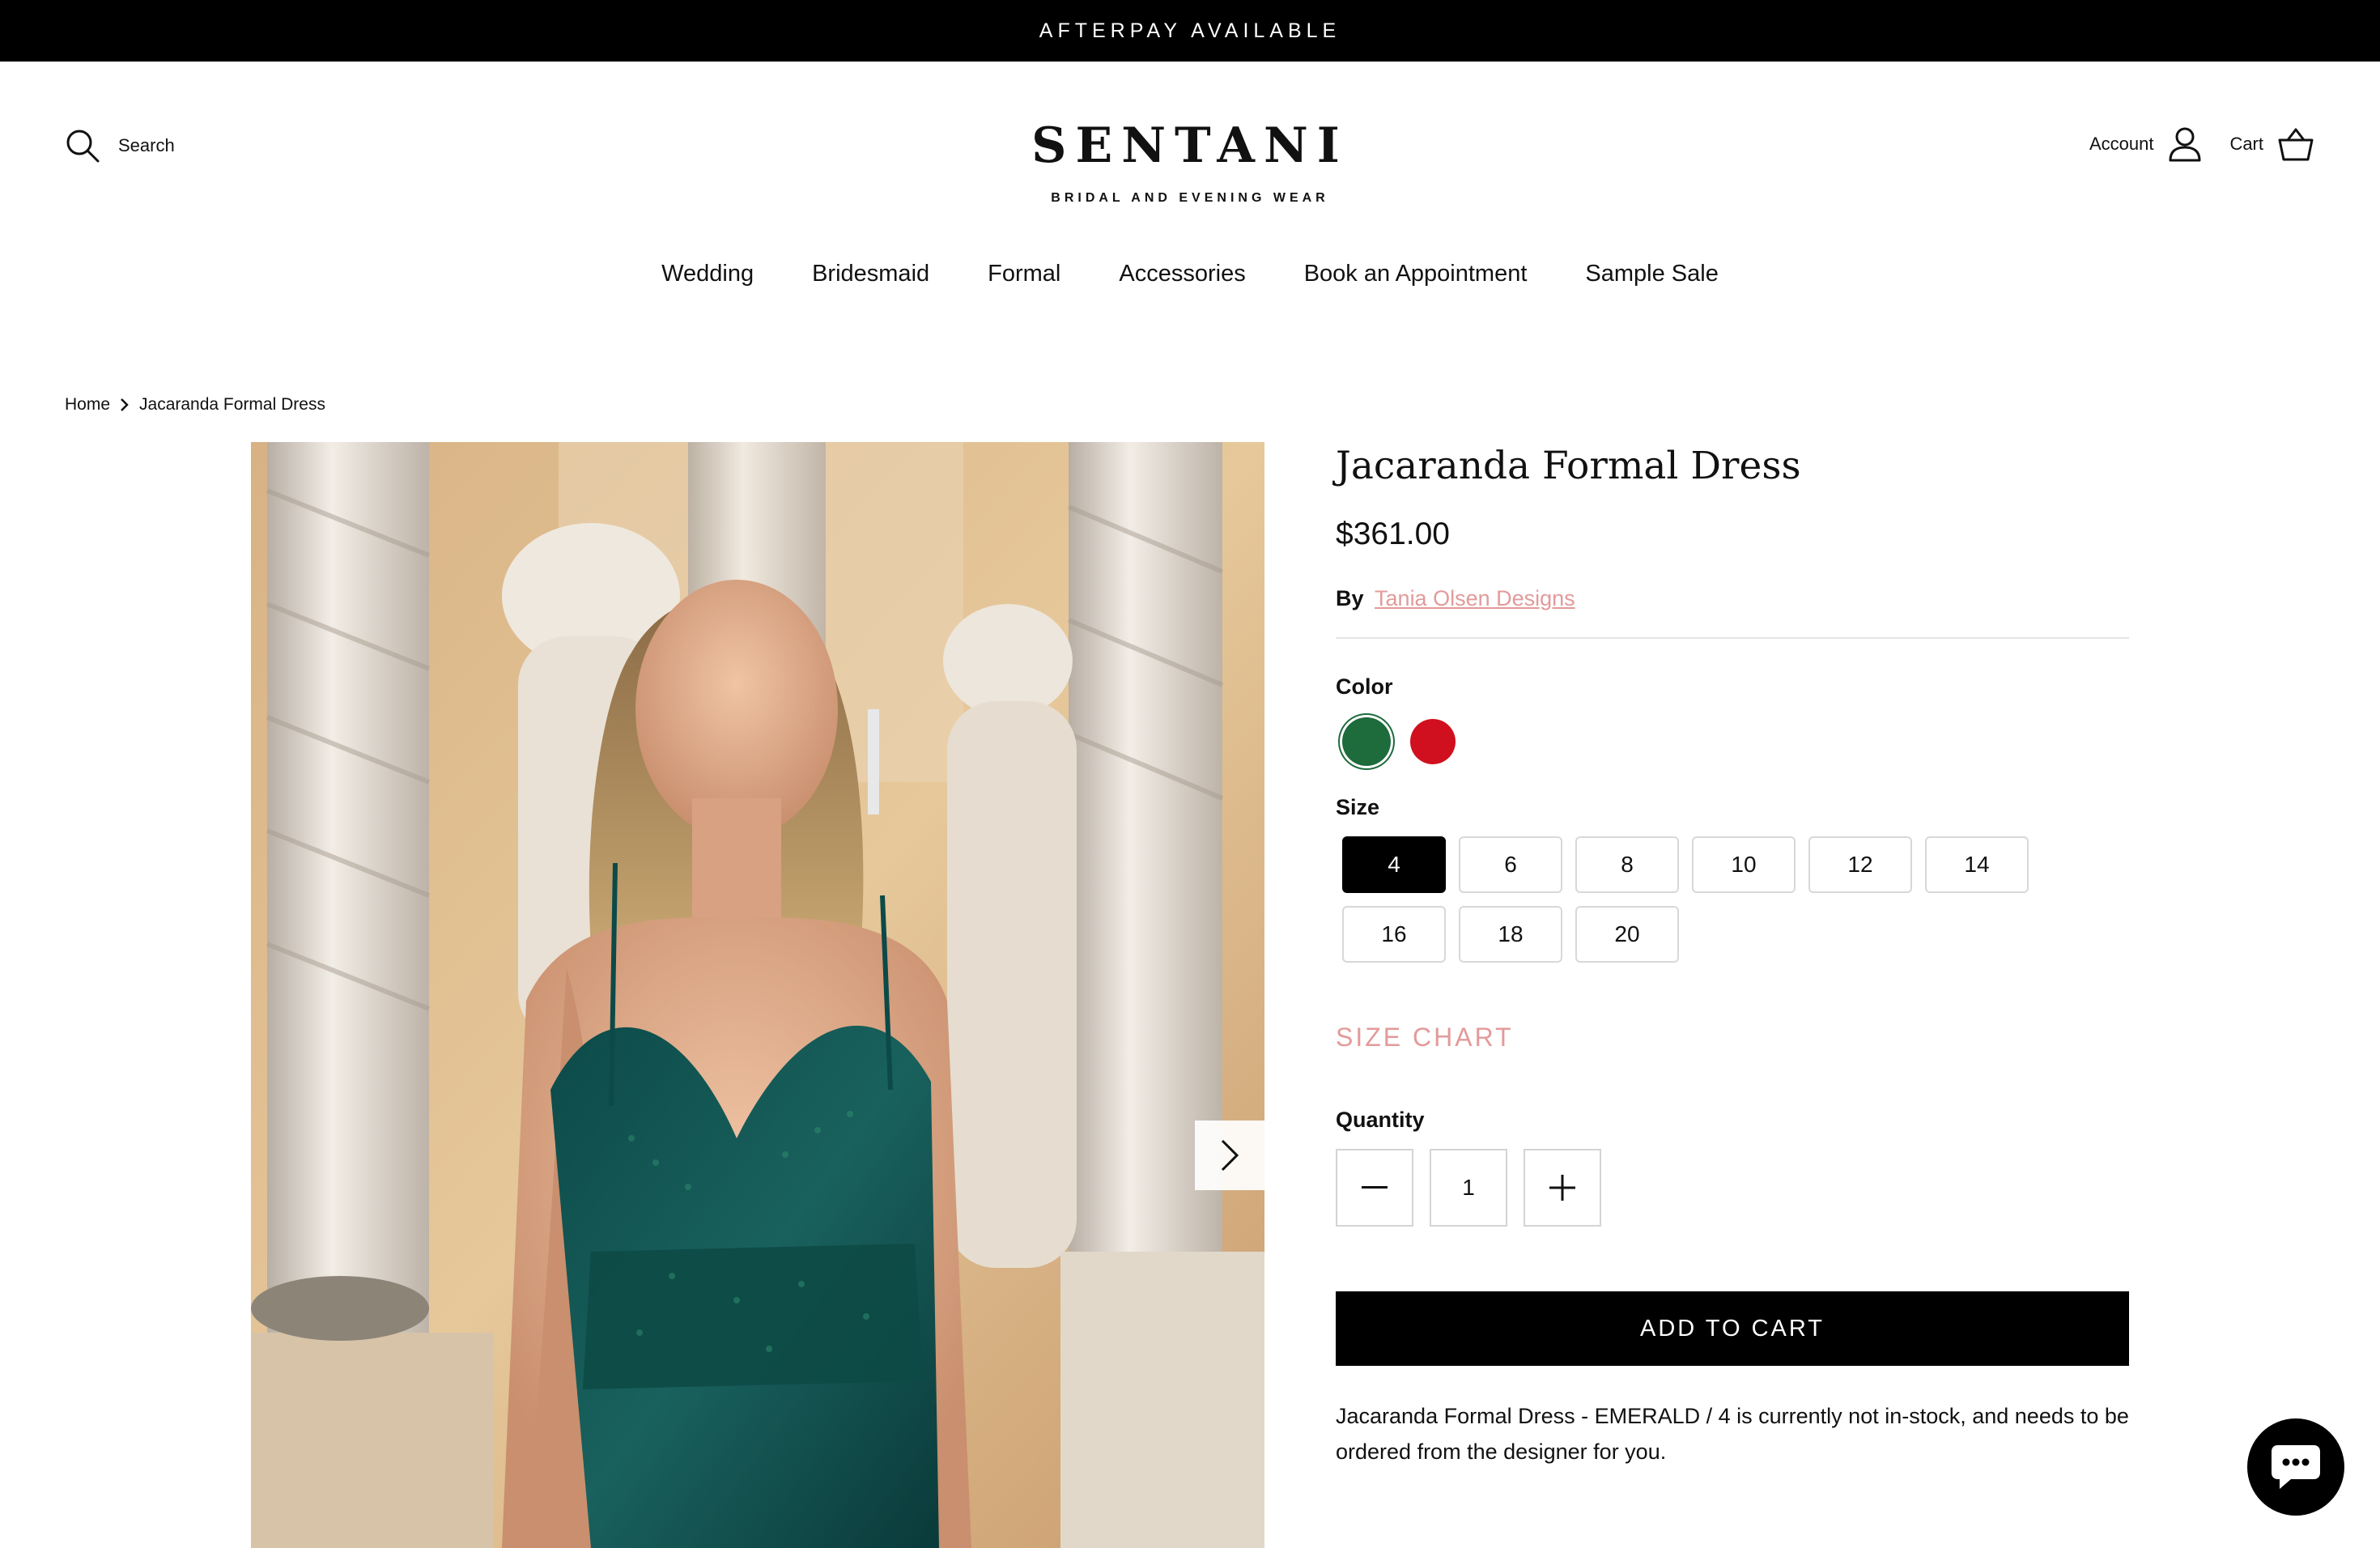 The height and width of the screenshot is (1548, 2380). Describe the element at coordinates (1732, 899) in the screenshot. I see `size-options: 4 6 8 10 12 14 16 18 20` at that location.